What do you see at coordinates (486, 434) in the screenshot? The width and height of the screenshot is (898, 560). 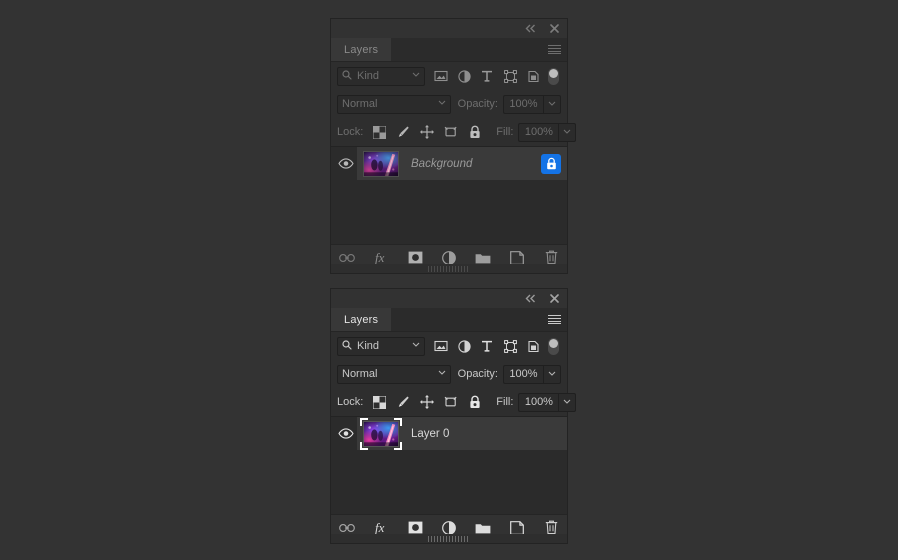 I see `layer-name: Layer 0` at bounding box center [486, 434].